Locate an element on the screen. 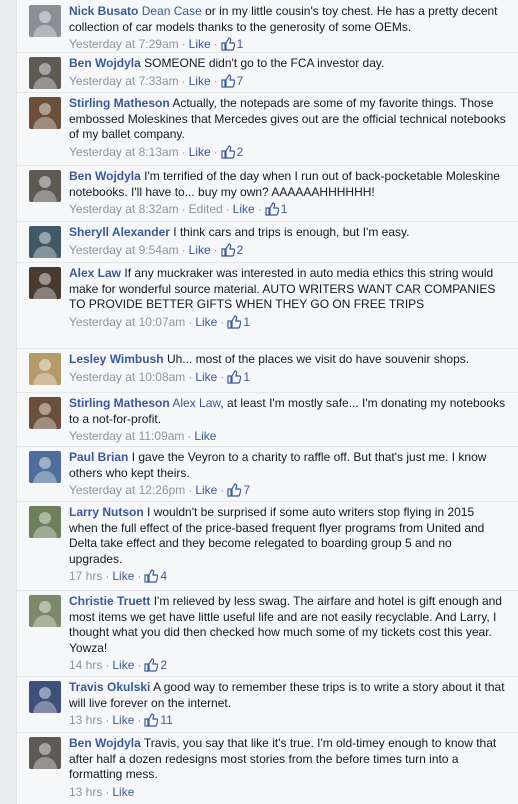 The width and height of the screenshot is (518, 804). like-count: 11 is located at coordinates (158, 720).